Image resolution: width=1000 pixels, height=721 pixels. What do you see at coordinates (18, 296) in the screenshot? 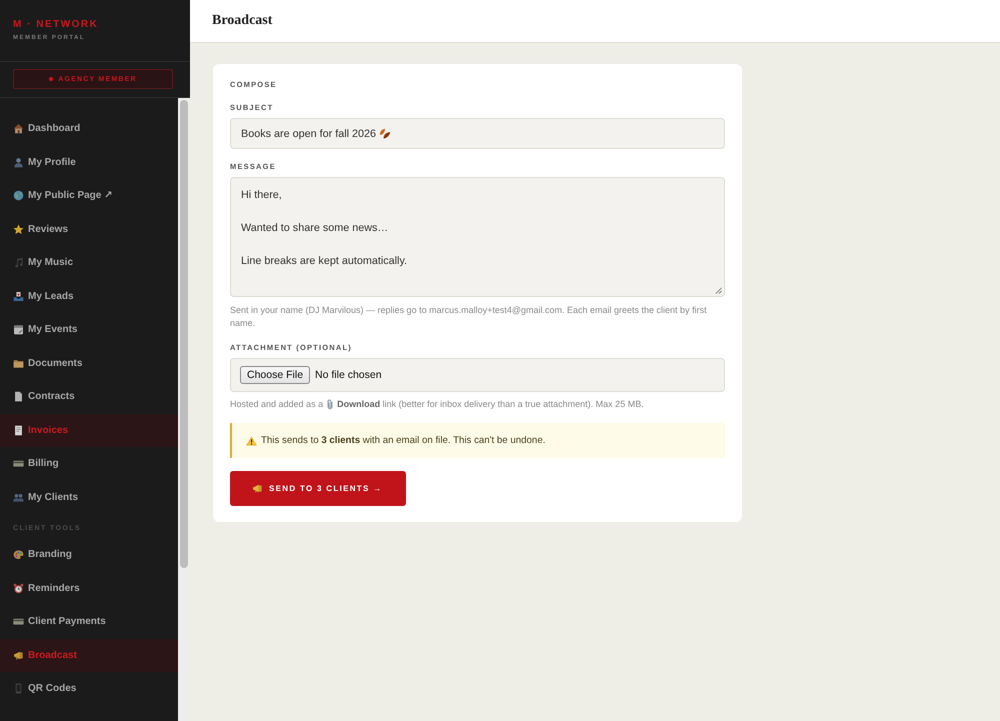
I see `inbox-tray-icon` at bounding box center [18, 296].